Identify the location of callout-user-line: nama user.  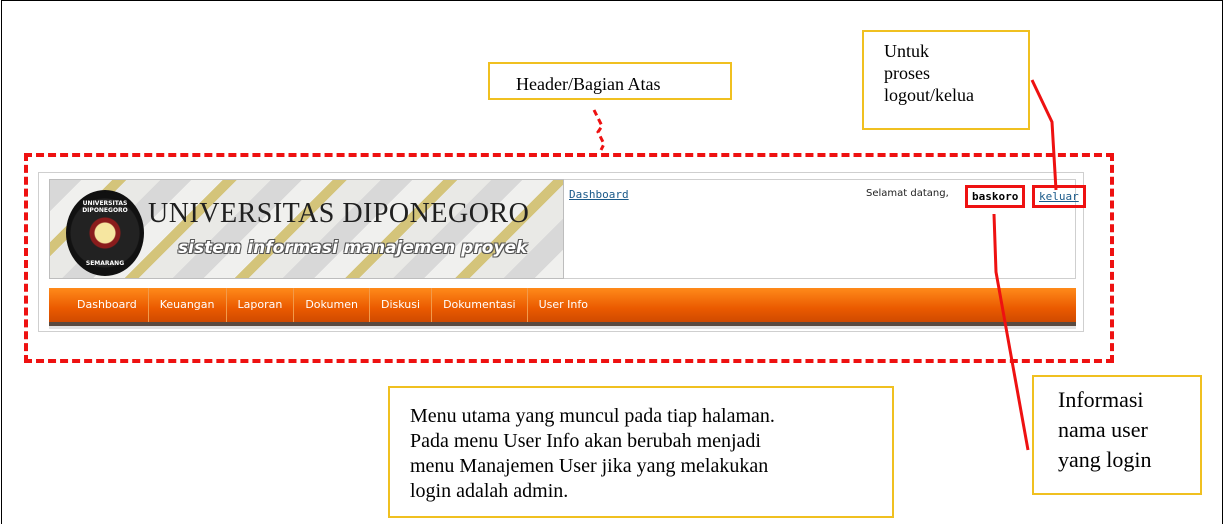
(1103, 429).